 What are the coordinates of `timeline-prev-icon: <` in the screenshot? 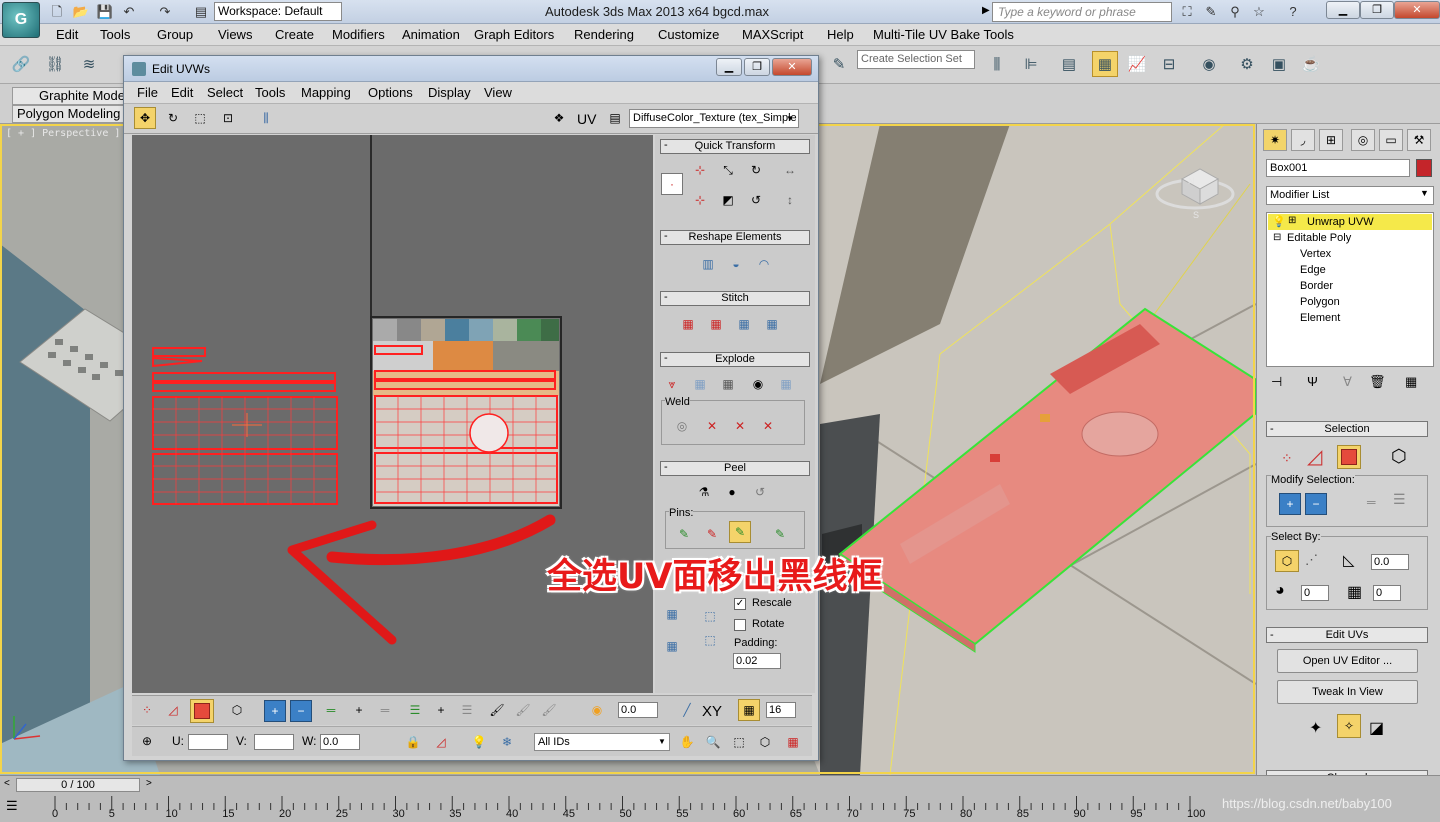 It's located at (7, 783).